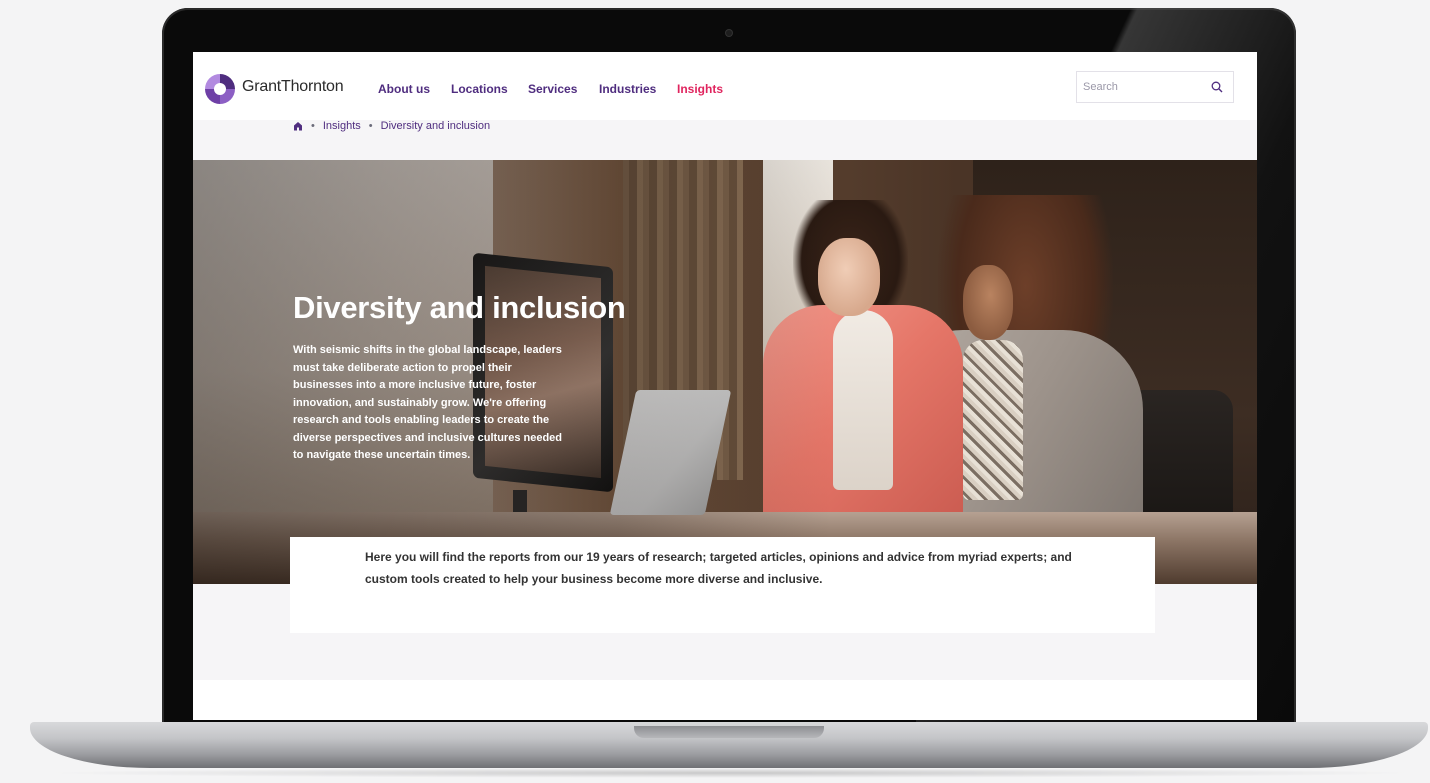 The height and width of the screenshot is (783, 1430). Describe the element at coordinates (435, 126) in the screenshot. I see `breadcrumb-current: Diversity and inclusion` at that location.